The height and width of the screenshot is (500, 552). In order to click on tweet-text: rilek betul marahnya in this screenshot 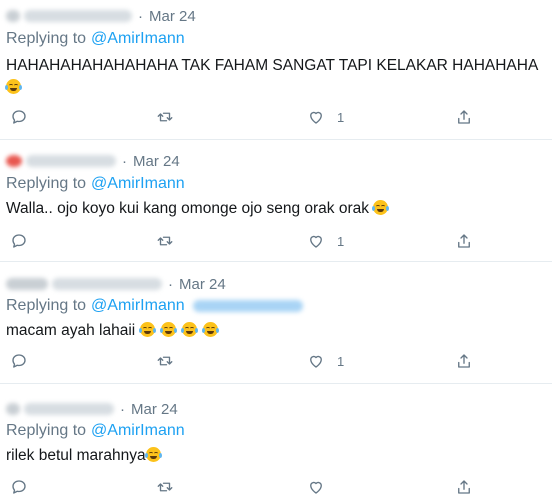, I will do `click(275, 456)`.